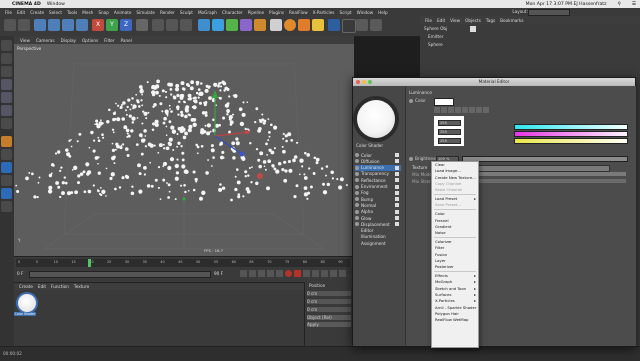 This screenshot has width=640, height=361. What do you see at coordinates (378, 167) in the screenshot?
I see `channel-luminance: Luminance` at bounding box center [378, 167].